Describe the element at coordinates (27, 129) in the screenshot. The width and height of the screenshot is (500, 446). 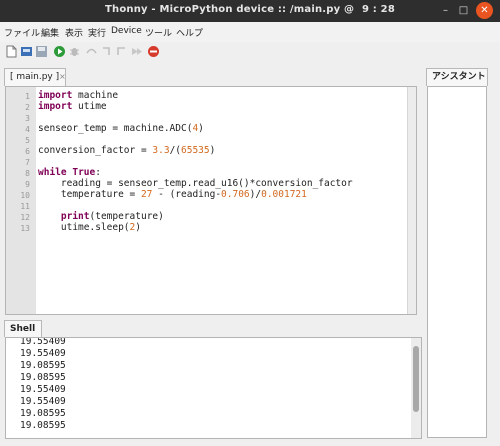
I see `line-number: 4` at that location.